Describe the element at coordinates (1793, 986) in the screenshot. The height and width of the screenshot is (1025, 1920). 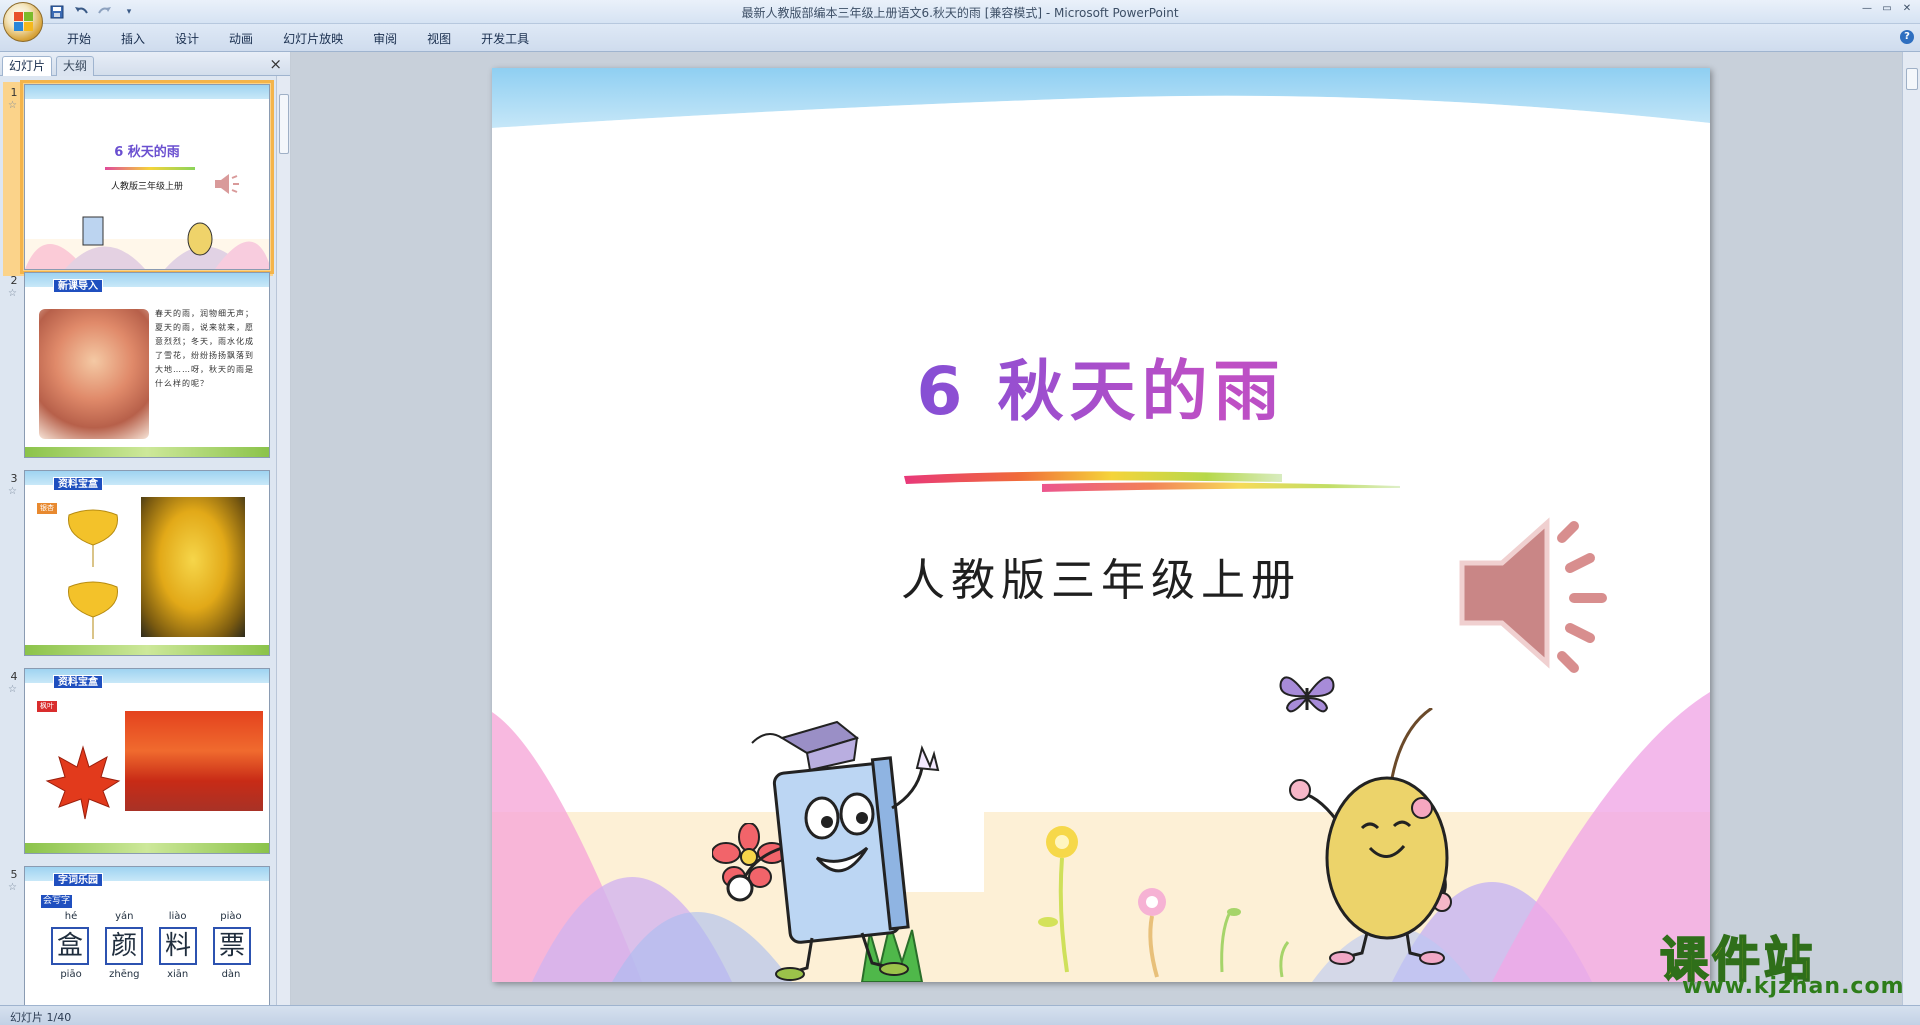
I see `watermark-url: www.kjzhan.com` at that location.